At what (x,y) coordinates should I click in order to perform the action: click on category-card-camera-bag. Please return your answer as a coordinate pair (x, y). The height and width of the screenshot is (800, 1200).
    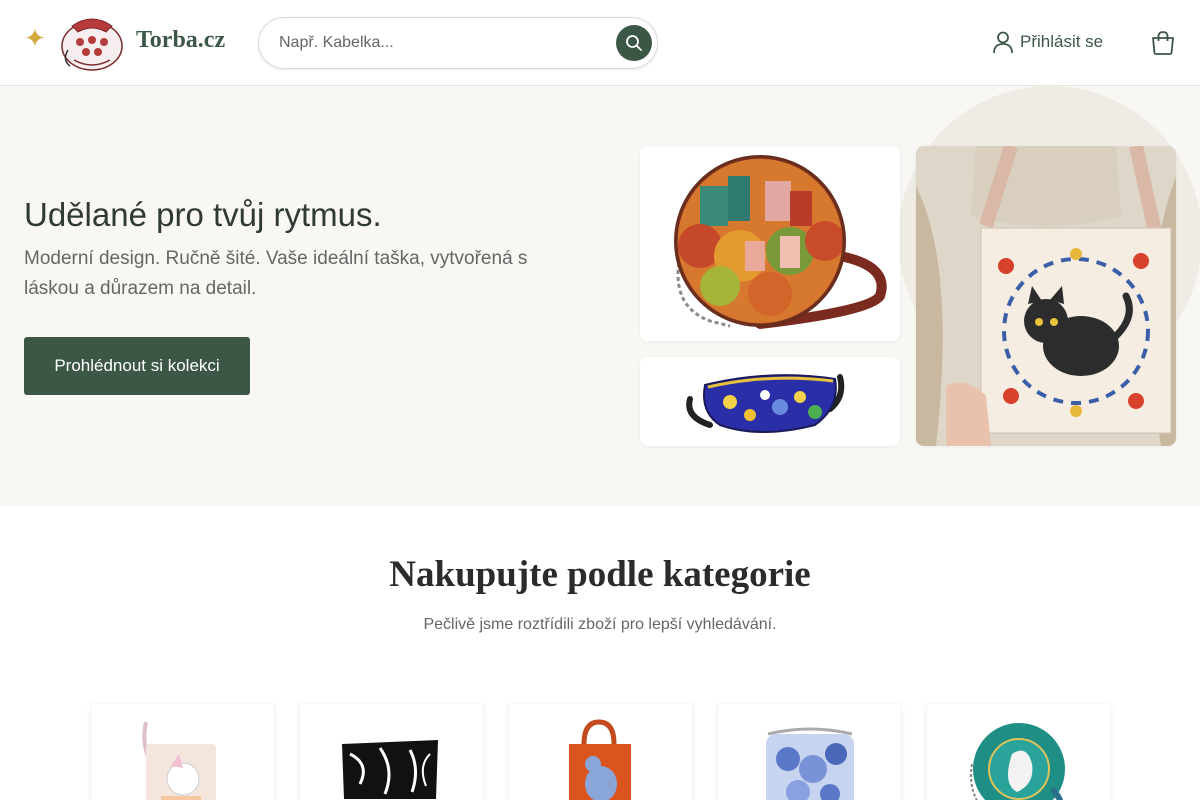
    Looking at the image, I should click on (809, 752).